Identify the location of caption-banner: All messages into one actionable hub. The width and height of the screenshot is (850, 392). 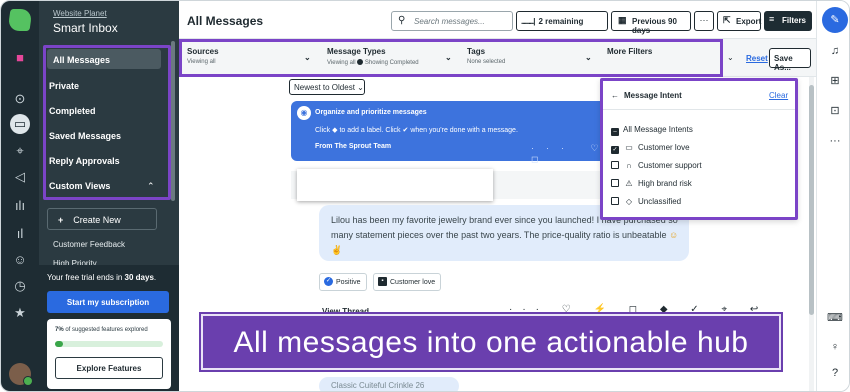
(491, 342).